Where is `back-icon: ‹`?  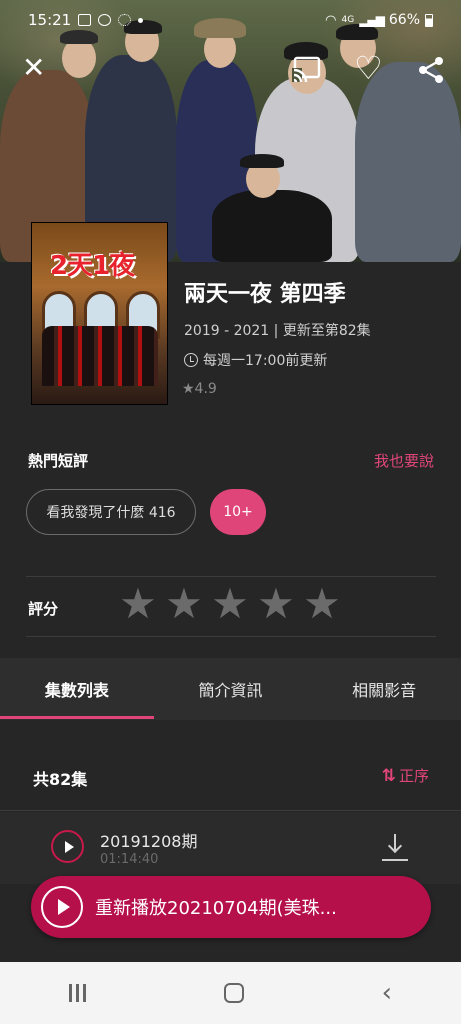 back-icon: ‹ is located at coordinates (387, 993).